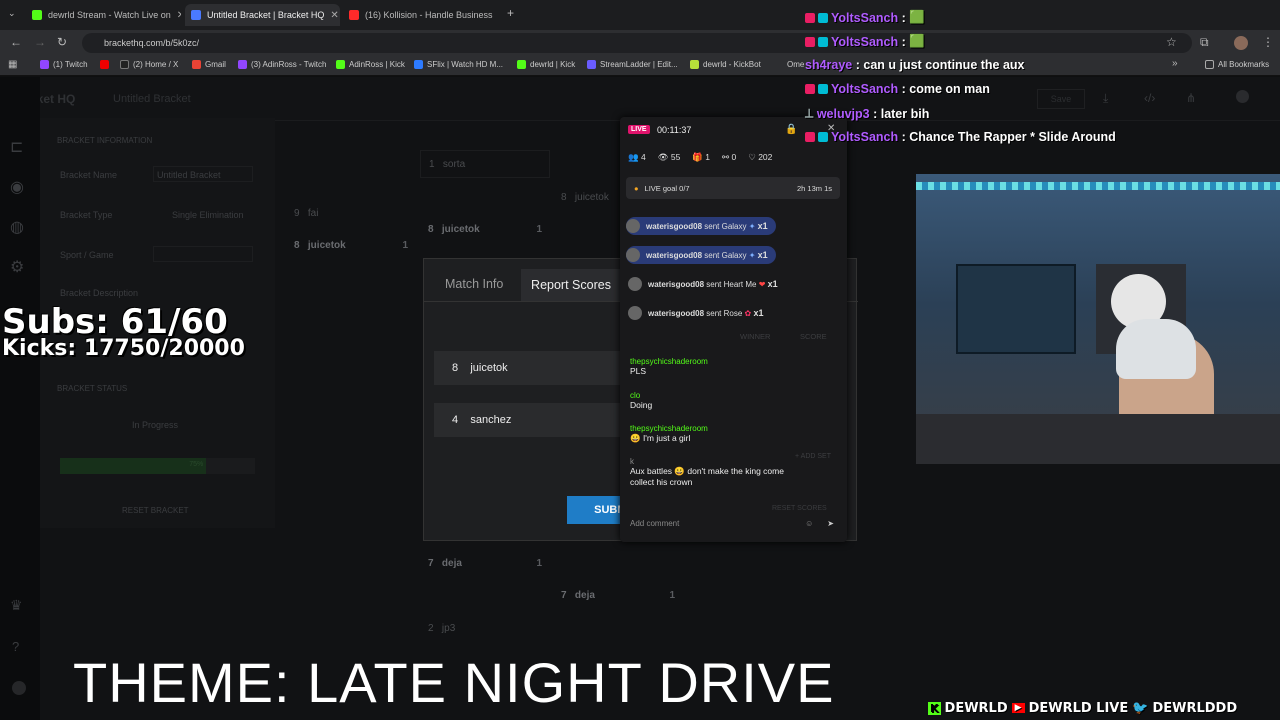 The height and width of the screenshot is (720, 1280). What do you see at coordinates (701, 255) in the screenshot?
I see `gift-event: waterisgood08 sent Galaxy ✦ x1` at bounding box center [701, 255].